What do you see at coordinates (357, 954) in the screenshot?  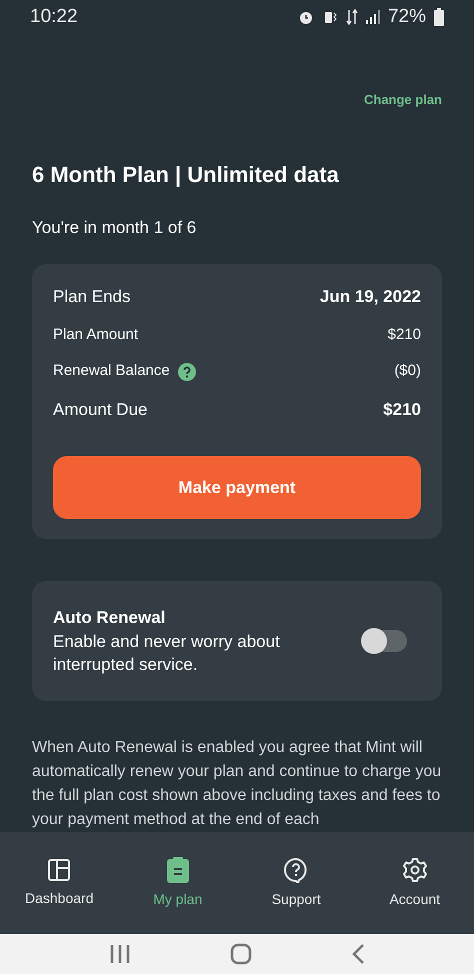 I see `back-icon` at bounding box center [357, 954].